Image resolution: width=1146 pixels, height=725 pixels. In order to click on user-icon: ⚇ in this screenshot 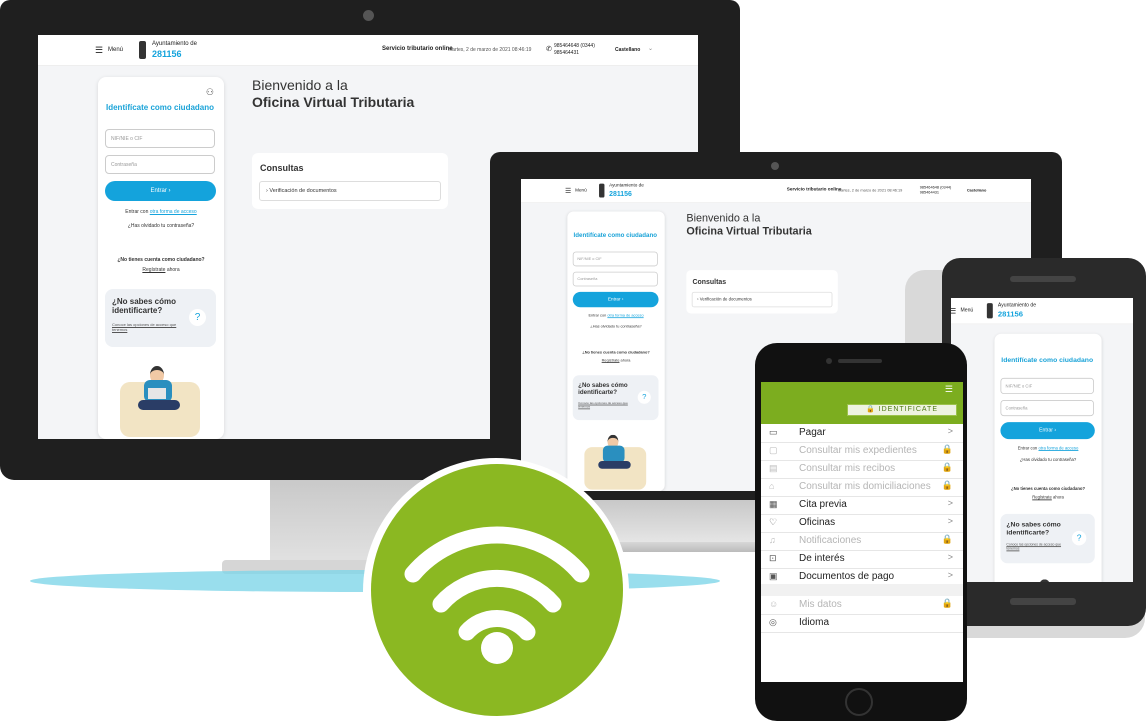, I will do `click(210, 92)`.